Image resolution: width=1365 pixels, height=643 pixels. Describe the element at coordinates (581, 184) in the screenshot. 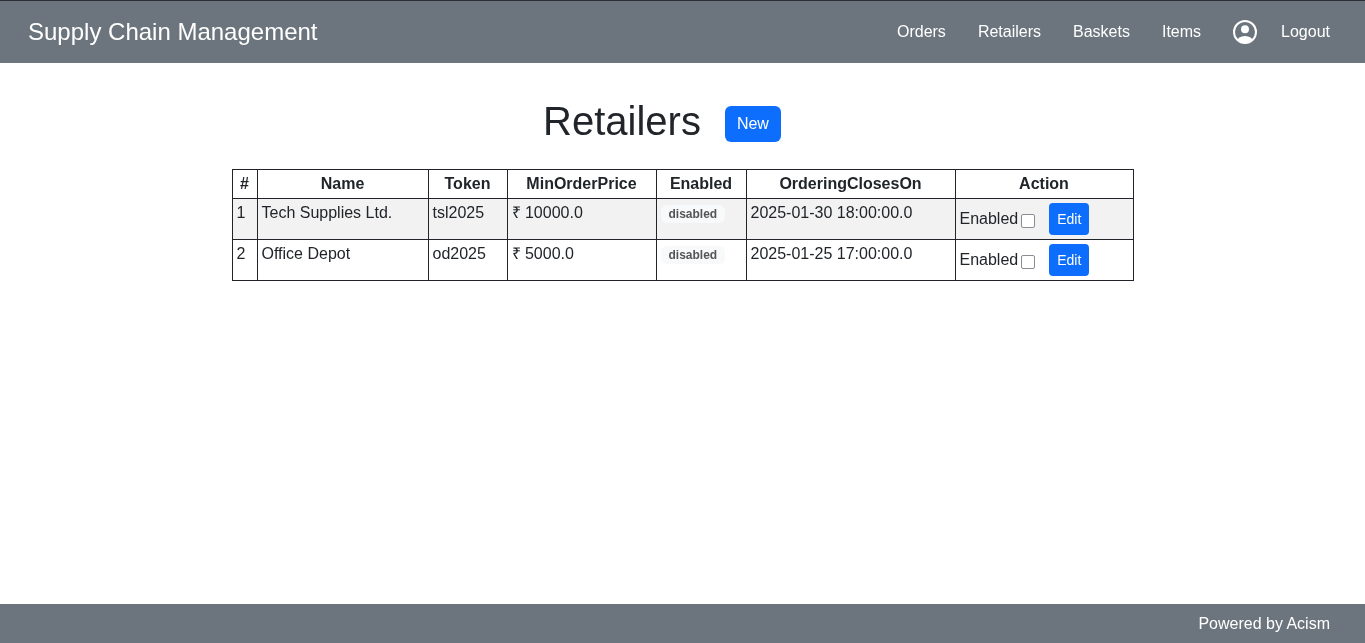

I see `column-header: MinOrderPrice` at that location.